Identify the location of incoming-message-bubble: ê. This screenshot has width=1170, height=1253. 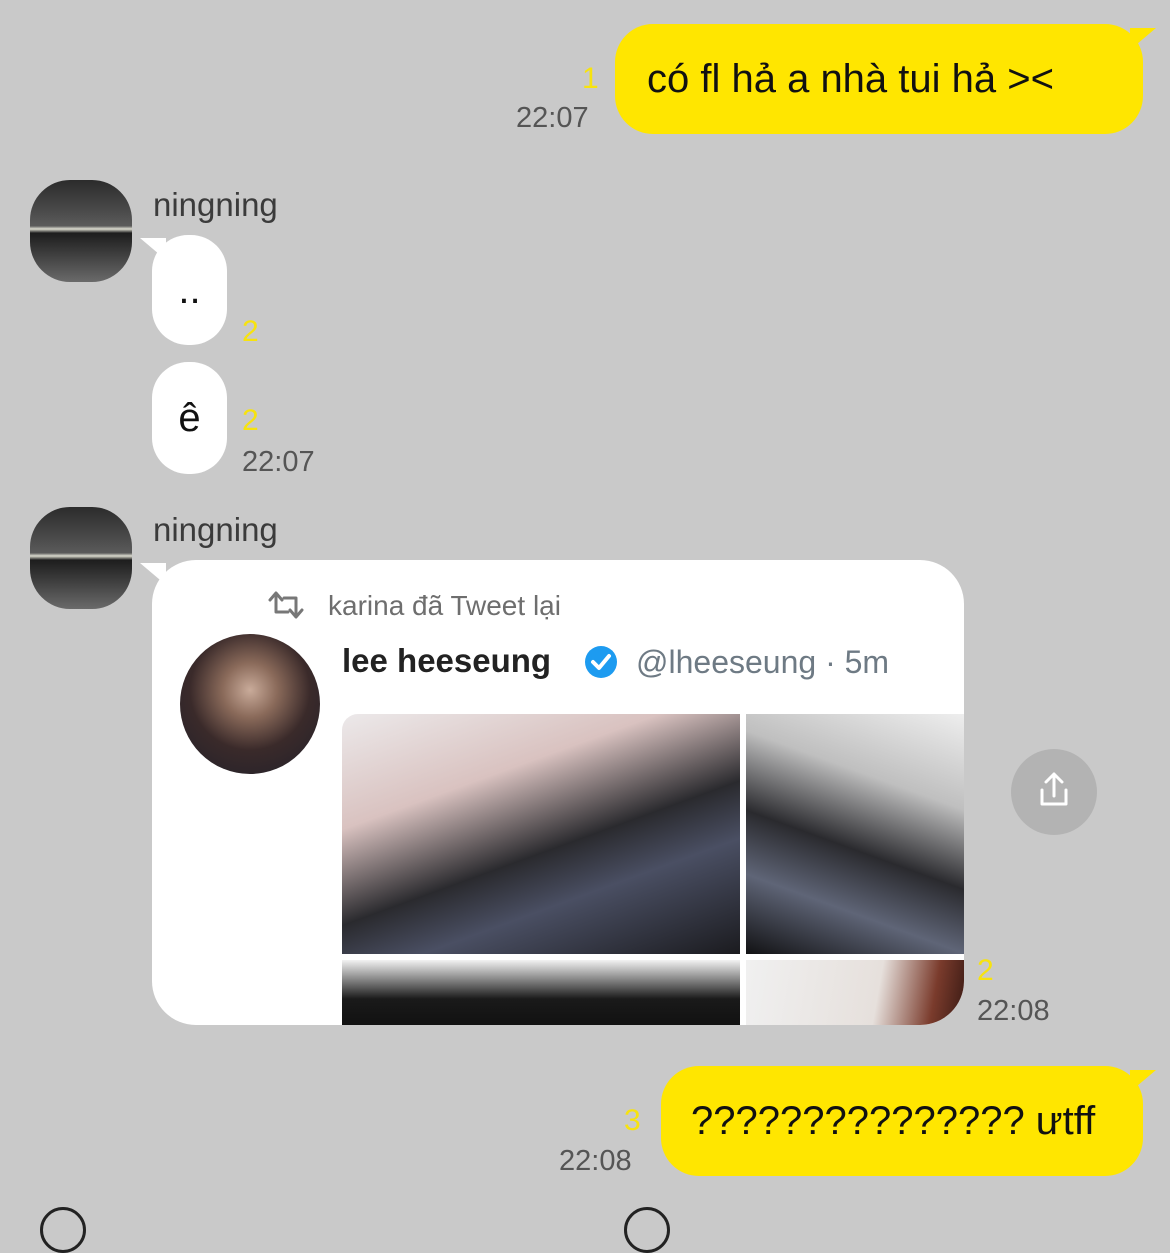
(189, 418).